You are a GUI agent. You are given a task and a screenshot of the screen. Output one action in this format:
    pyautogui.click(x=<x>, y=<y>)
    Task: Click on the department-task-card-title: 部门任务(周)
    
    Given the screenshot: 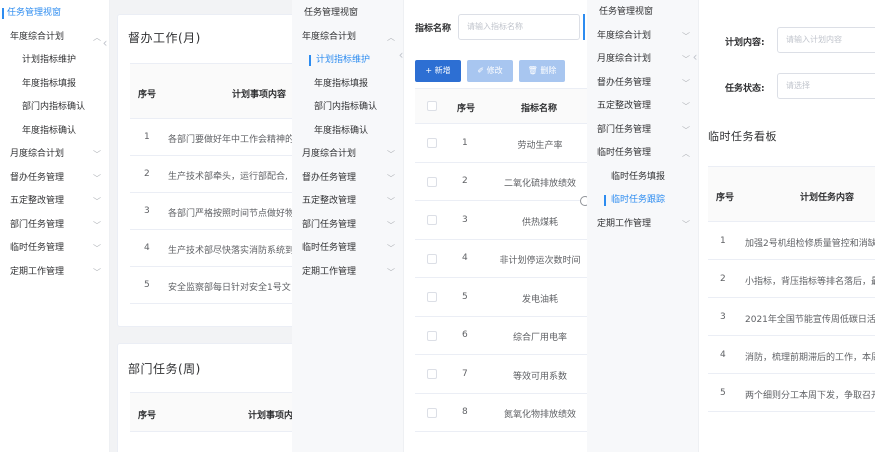 What is the action you would take?
    pyautogui.click(x=164, y=369)
    